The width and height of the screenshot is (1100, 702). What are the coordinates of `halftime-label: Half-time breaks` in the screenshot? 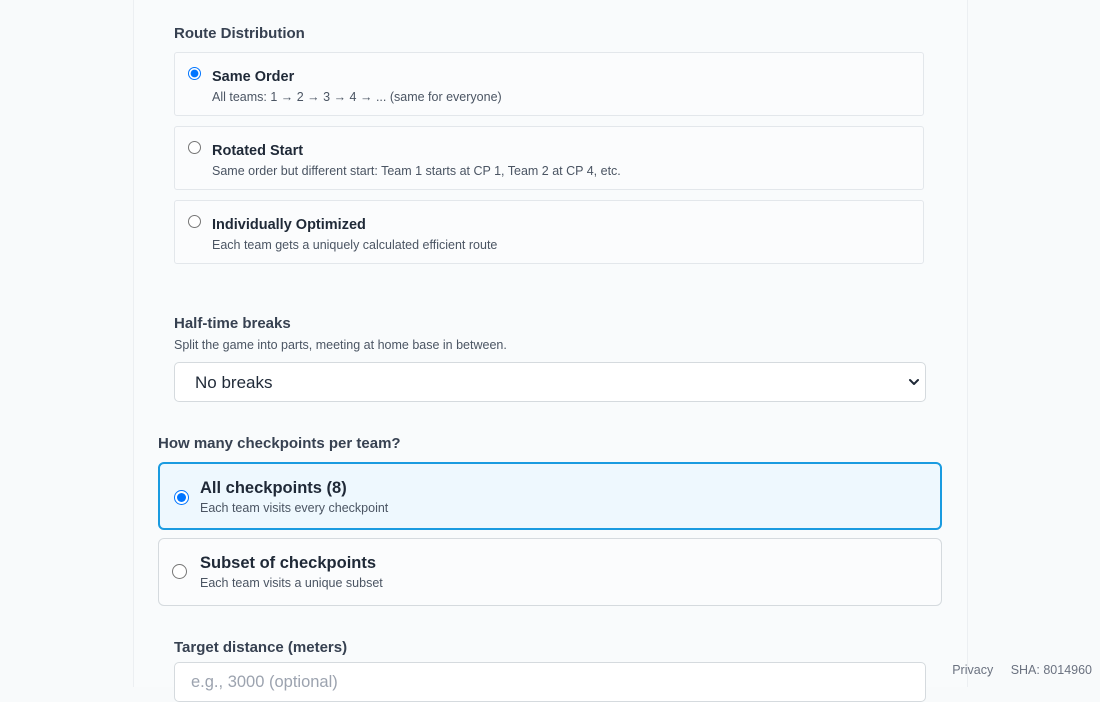 It's located at (232, 323).